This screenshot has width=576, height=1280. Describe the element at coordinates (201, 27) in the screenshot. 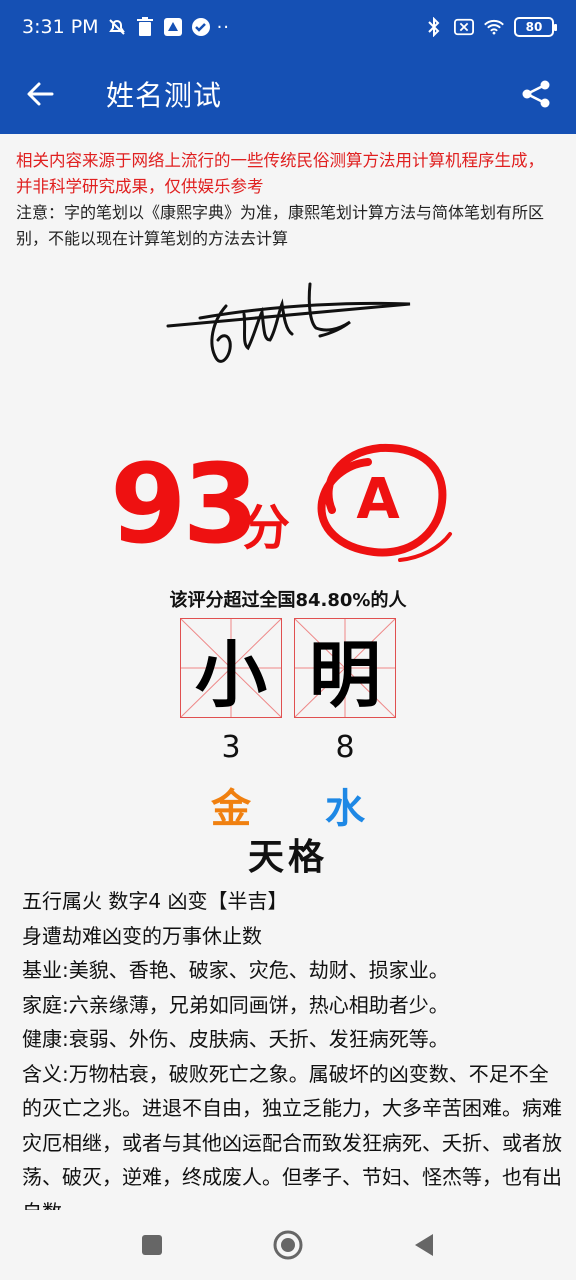

I see `check-circle-icon` at that location.